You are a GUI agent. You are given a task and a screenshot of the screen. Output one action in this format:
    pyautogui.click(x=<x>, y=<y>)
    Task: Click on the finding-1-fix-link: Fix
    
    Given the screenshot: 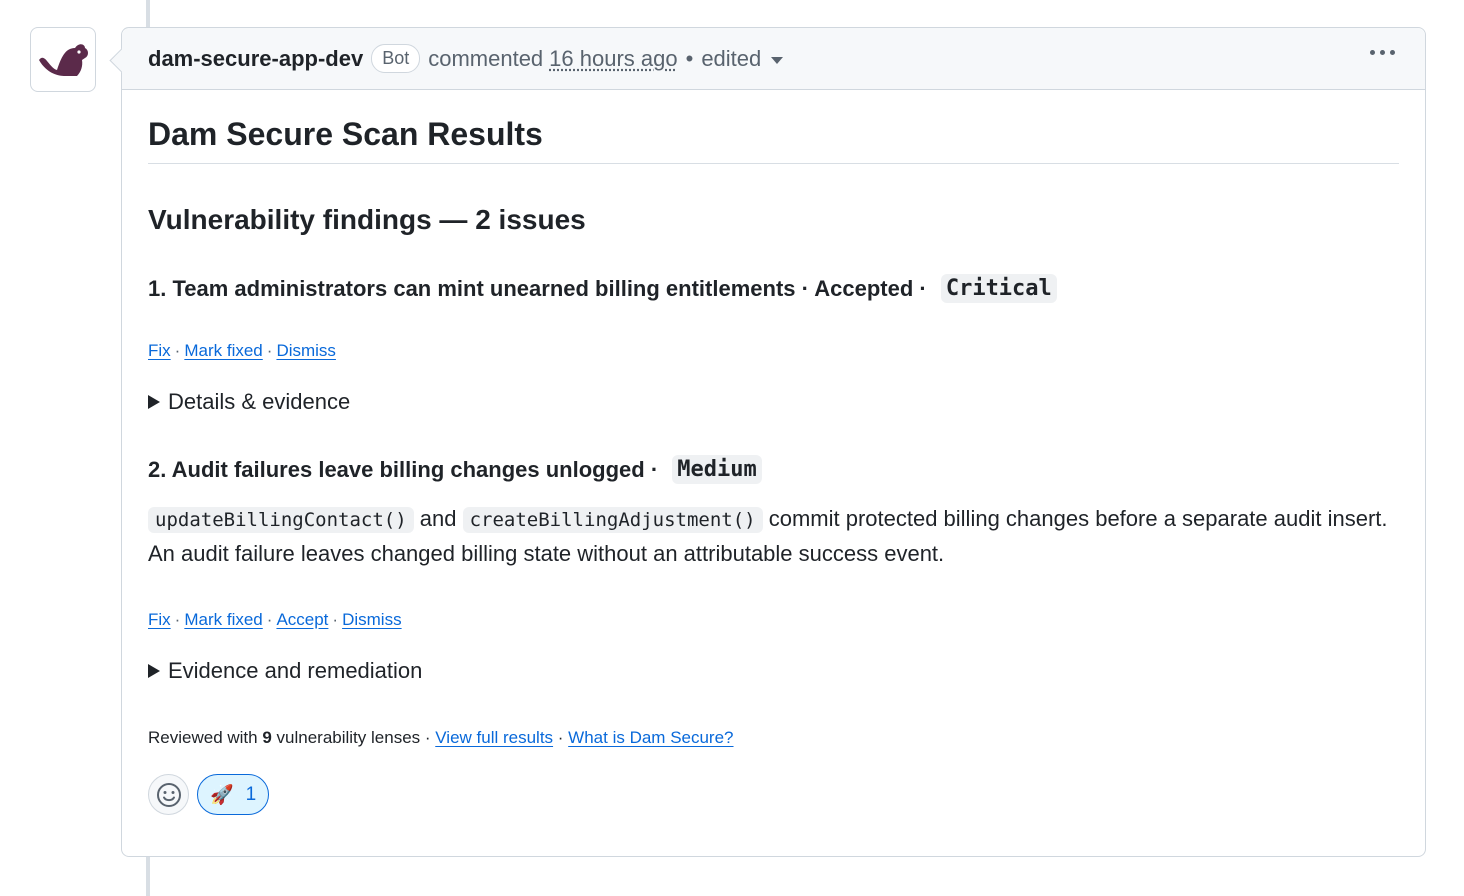 What is the action you would take?
    pyautogui.click(x=159, y=350)
    